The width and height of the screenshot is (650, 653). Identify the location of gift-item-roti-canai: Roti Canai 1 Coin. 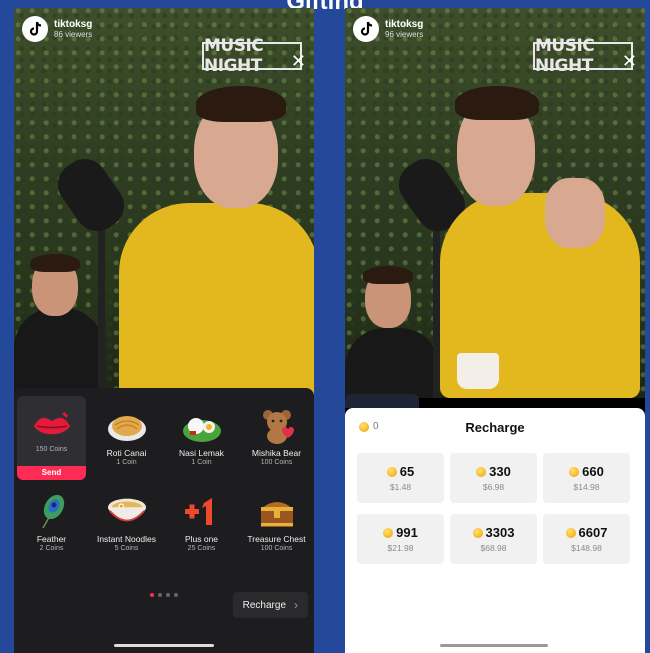
(126, 437).